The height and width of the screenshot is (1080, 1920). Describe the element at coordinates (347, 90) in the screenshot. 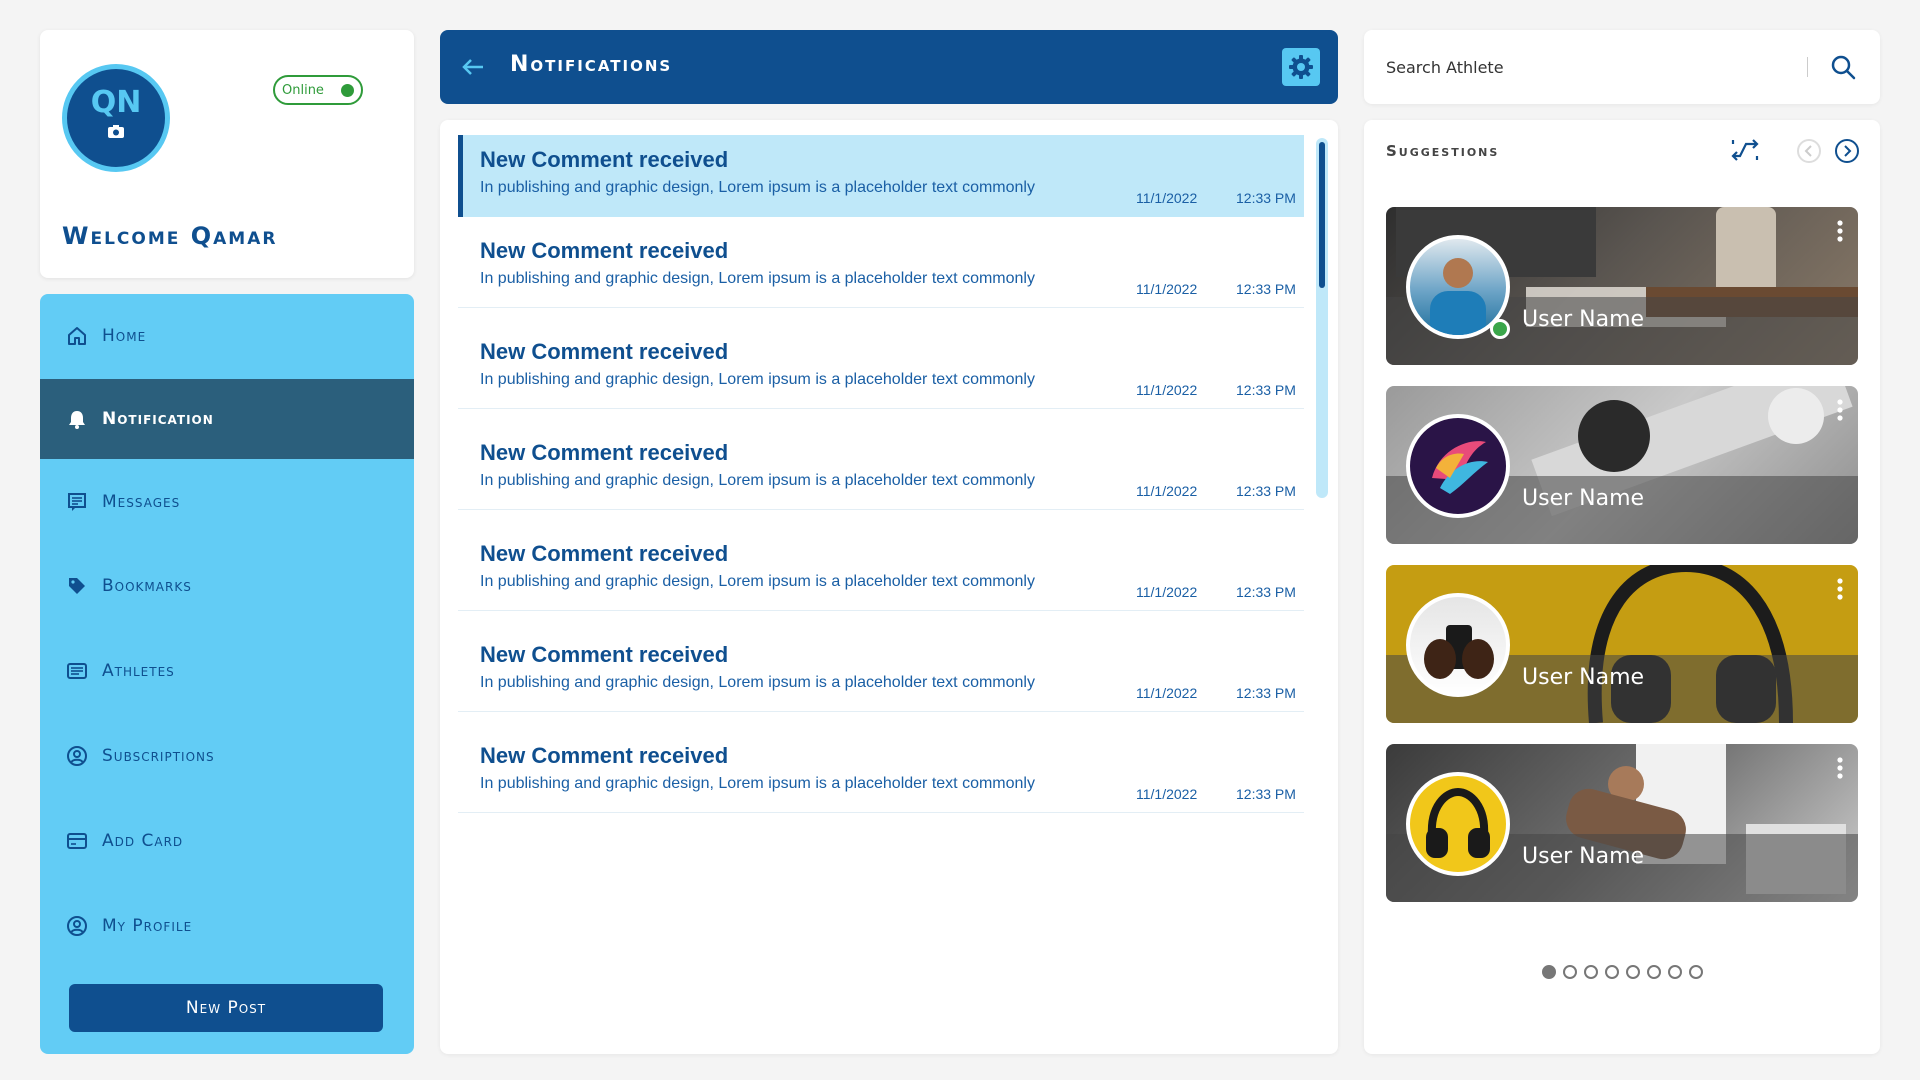

I see `online-dot` at that location.